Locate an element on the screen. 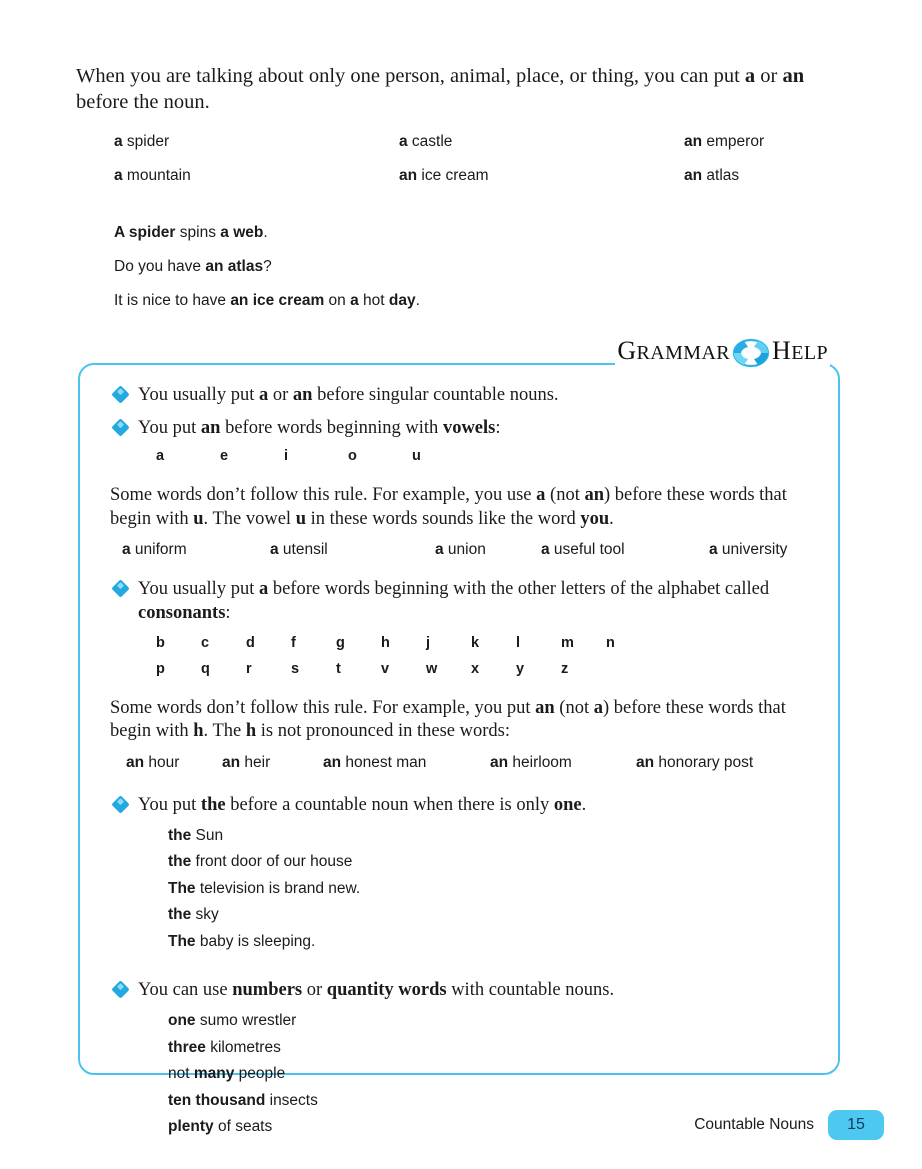  h-word-noun: hour is located at coordinates (162, 762).